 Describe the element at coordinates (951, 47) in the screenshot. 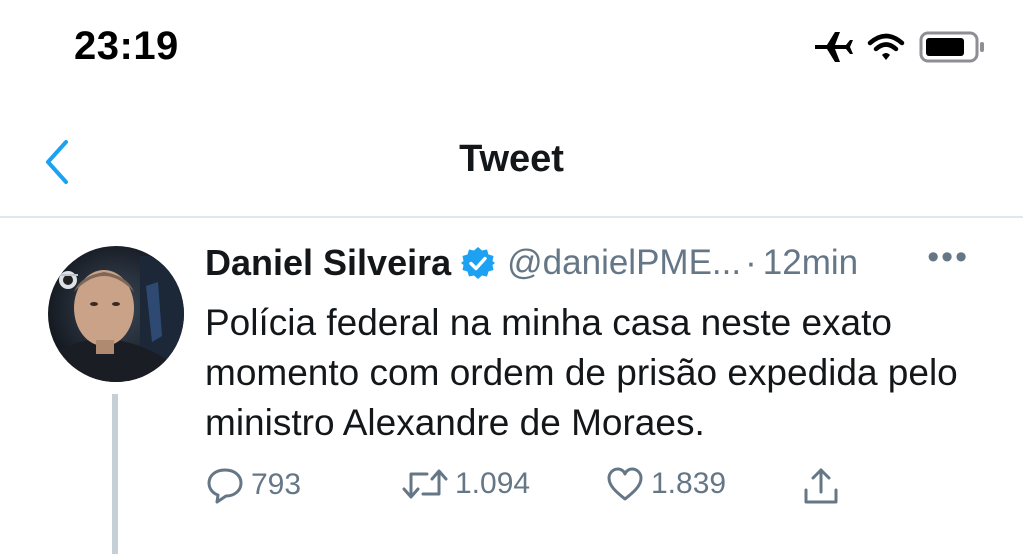

I see `battery-icon` at that location.